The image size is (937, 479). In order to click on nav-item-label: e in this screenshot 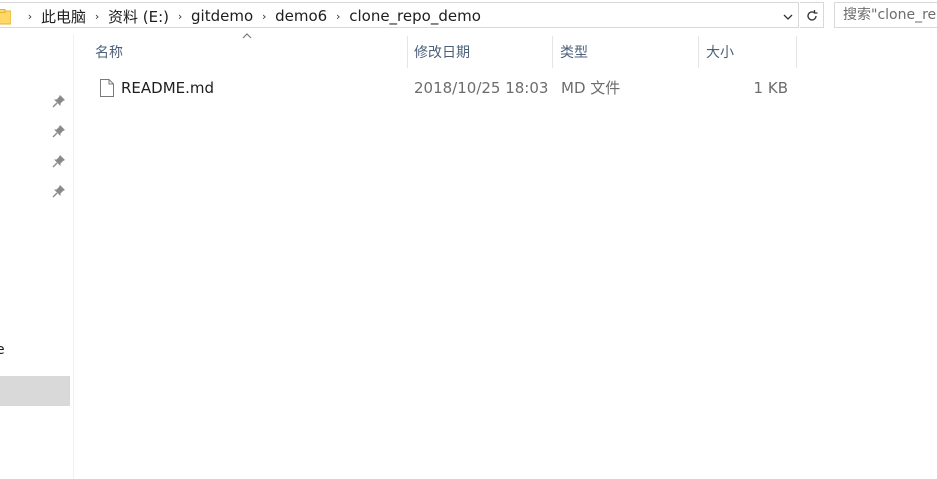, I will do `click(2, 350)`.